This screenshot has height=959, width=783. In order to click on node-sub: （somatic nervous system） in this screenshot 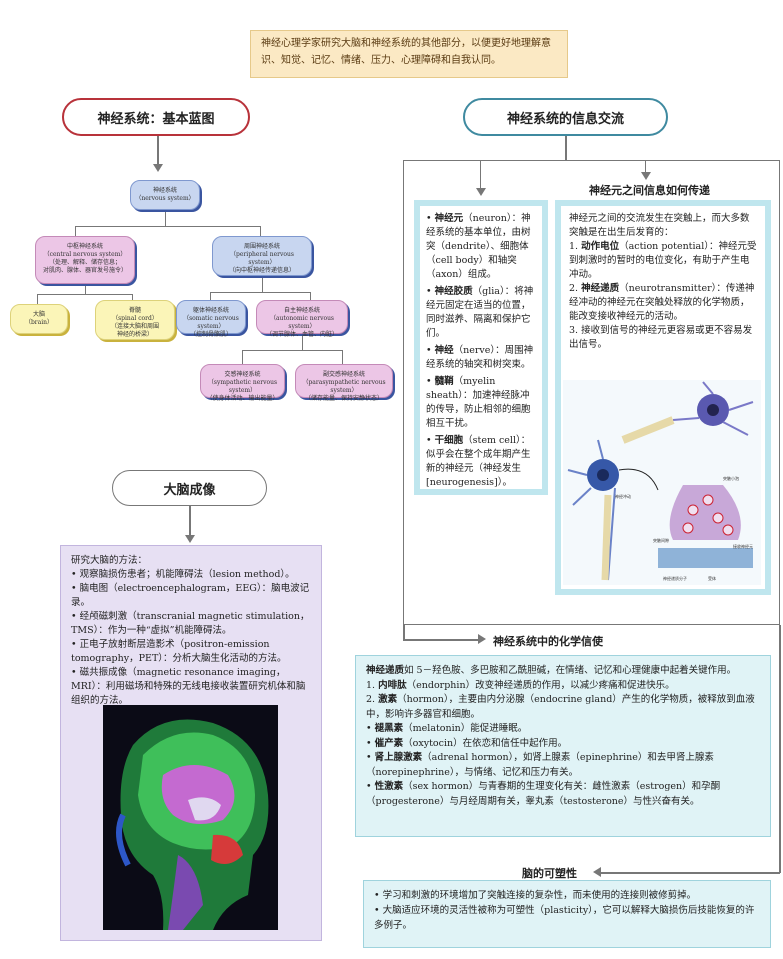, I will do `click(211, 322)`.